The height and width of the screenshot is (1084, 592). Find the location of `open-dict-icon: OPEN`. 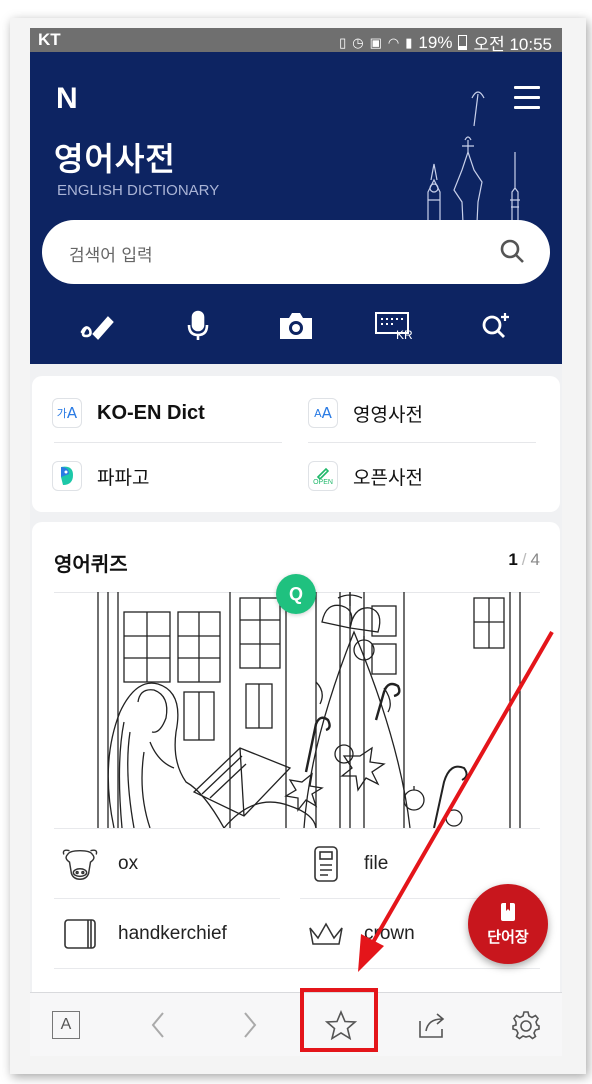

open-dict-icon: OPEN is located at coordinates (323, 476).